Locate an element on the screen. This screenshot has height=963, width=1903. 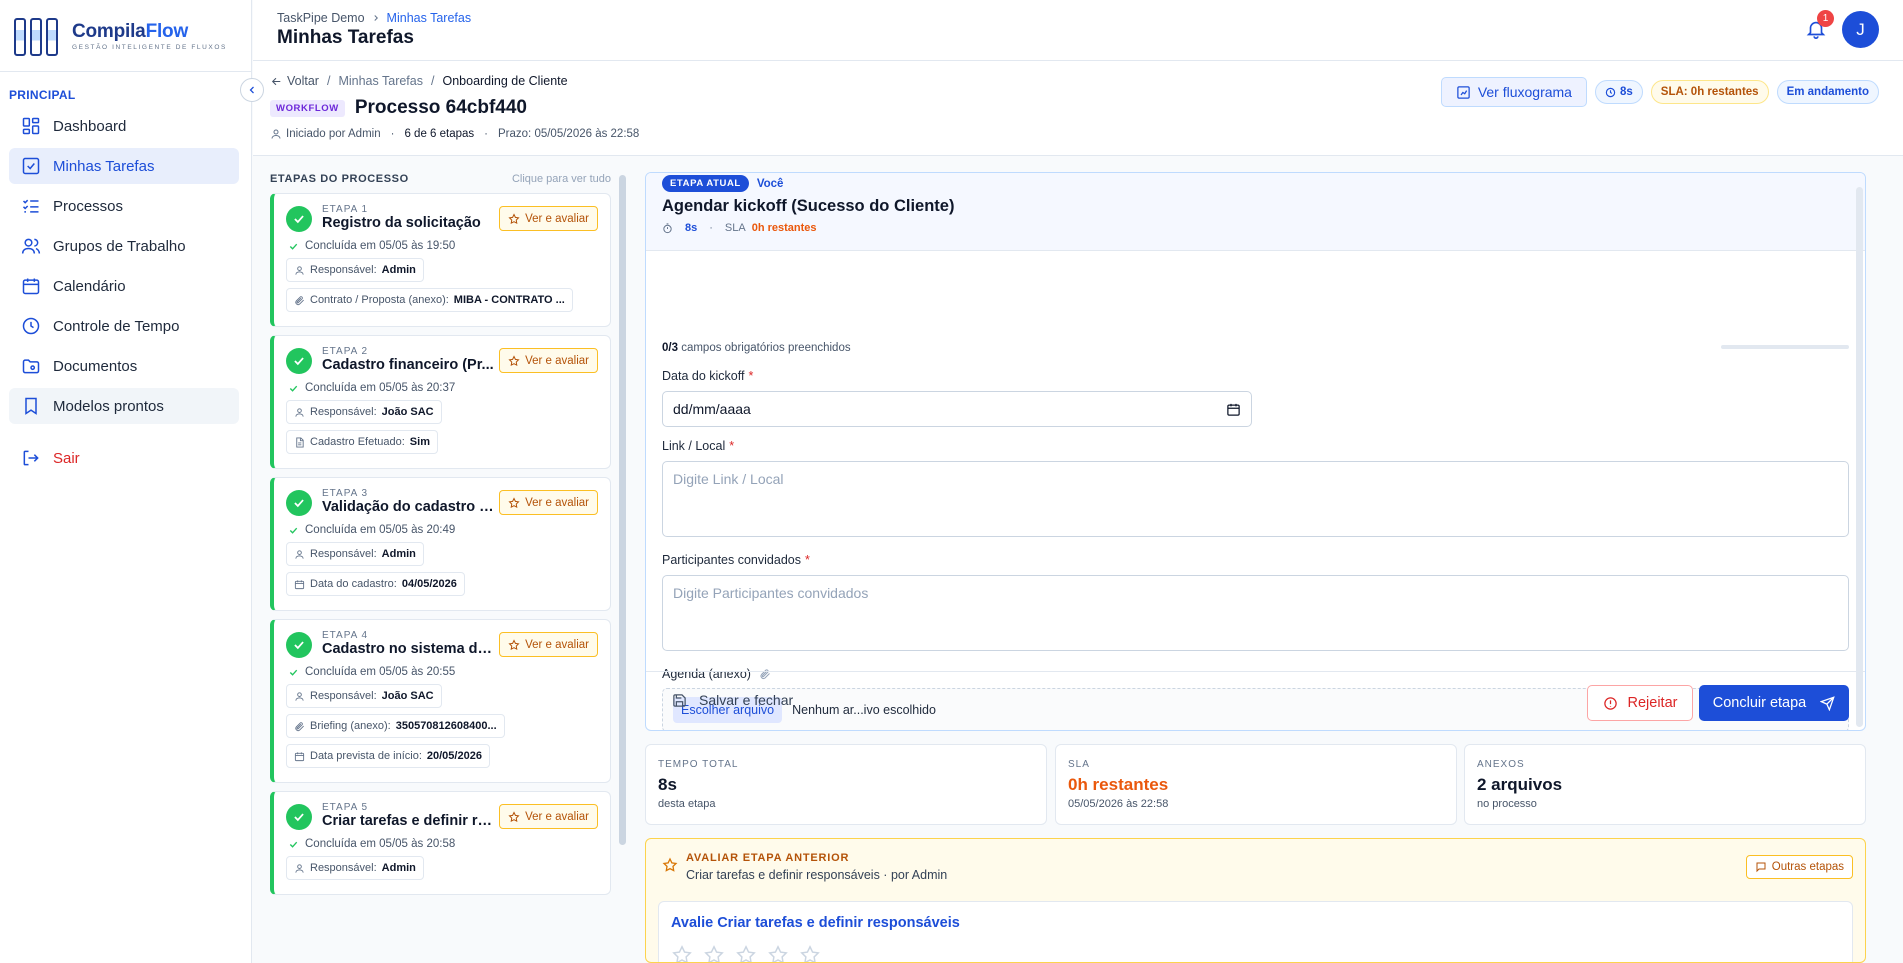
reject-label: Rejeitar is located at coordinates (1652, 703).